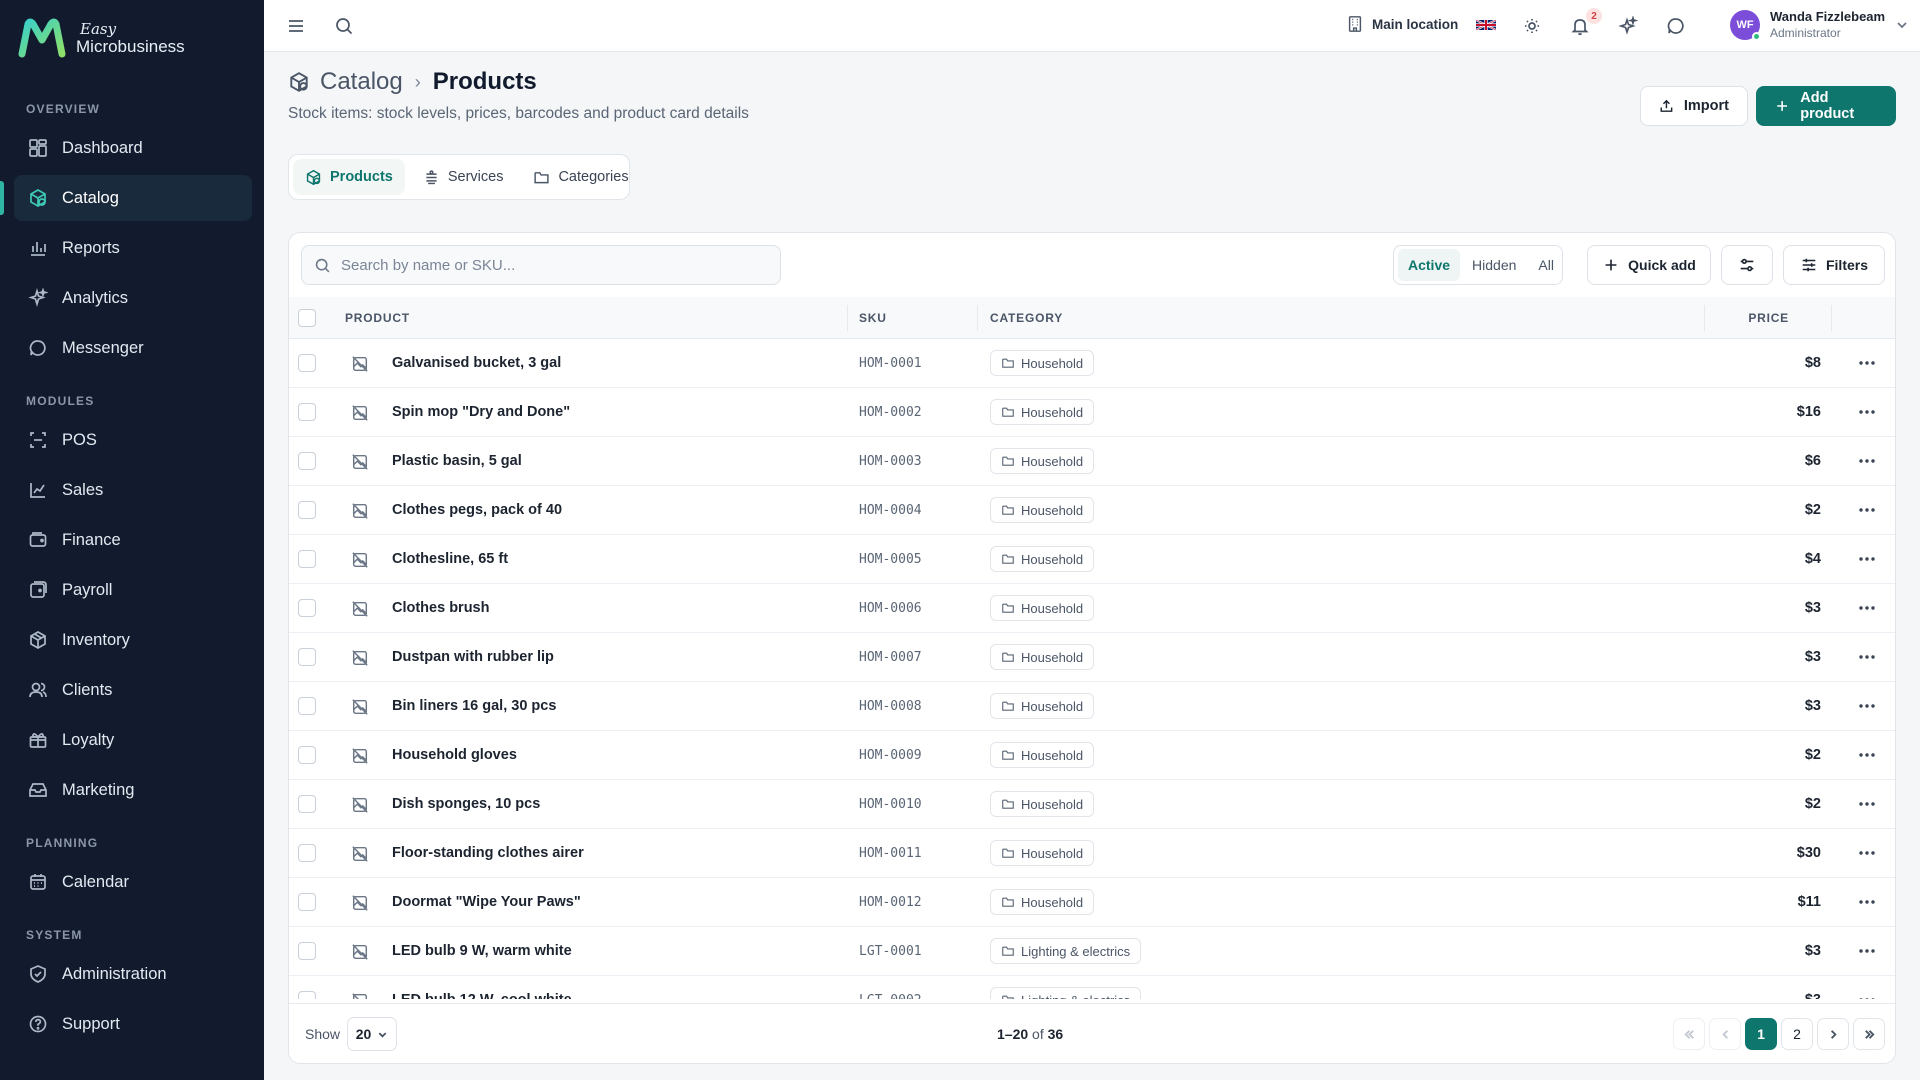 This screenshot has height=1080, width=1920. What do you see at coordinates (133, 440) in the screenshot?
I see `sidebar-item-pos: POS` at bounding box center [133, 440].